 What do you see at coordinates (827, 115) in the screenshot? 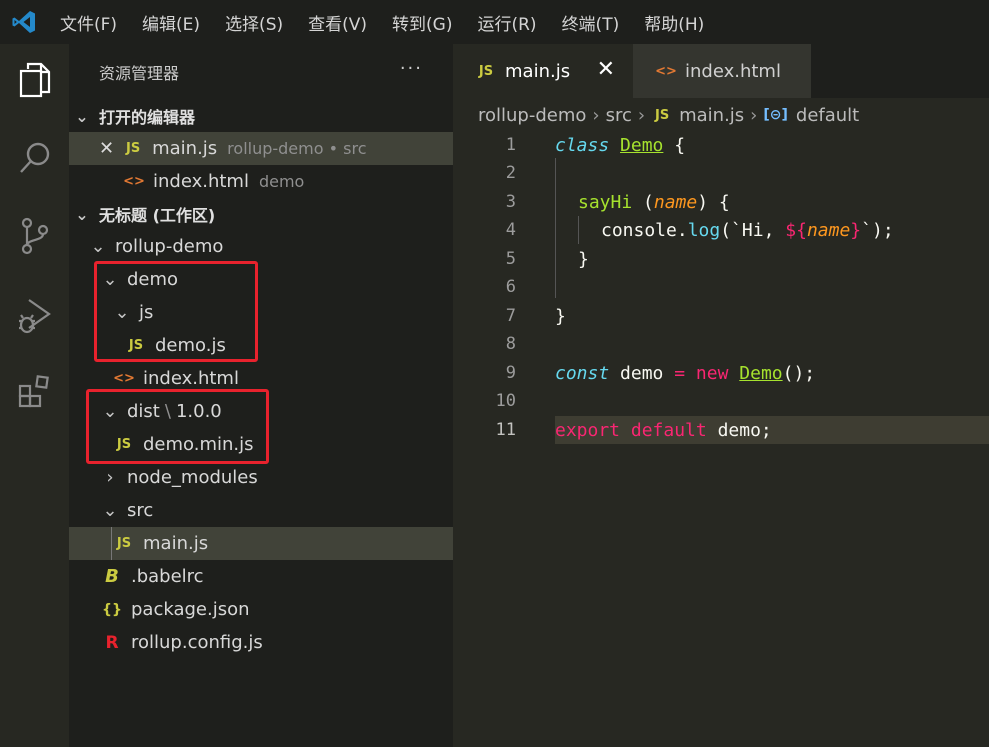
I see `breadcrumb-item: default` at bounding box center [827, 115].